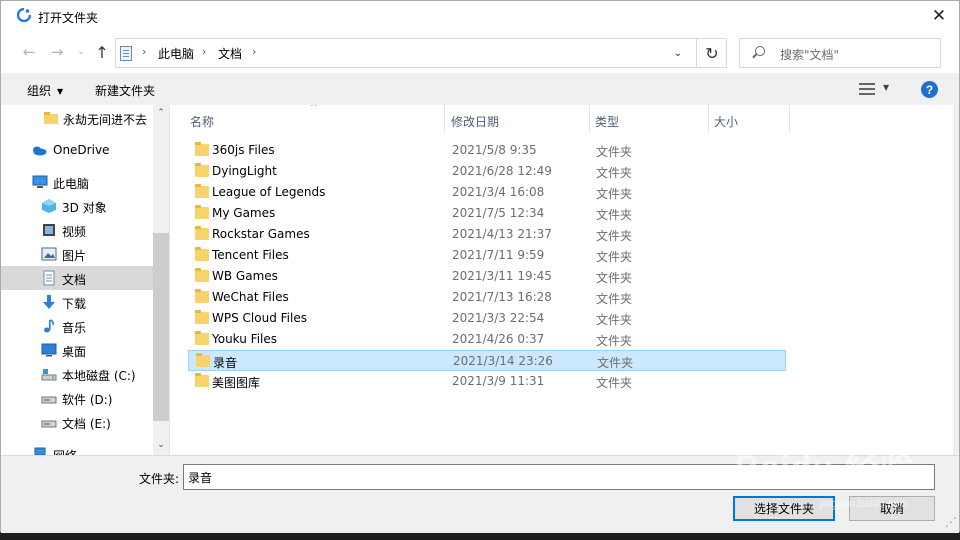 The width and height of the screenshot is (960, 540). What do you see at coordinates (77, 254) in the screenshot?
I see `nav-item-pictures: 图片` at bounding box center [77, 254].